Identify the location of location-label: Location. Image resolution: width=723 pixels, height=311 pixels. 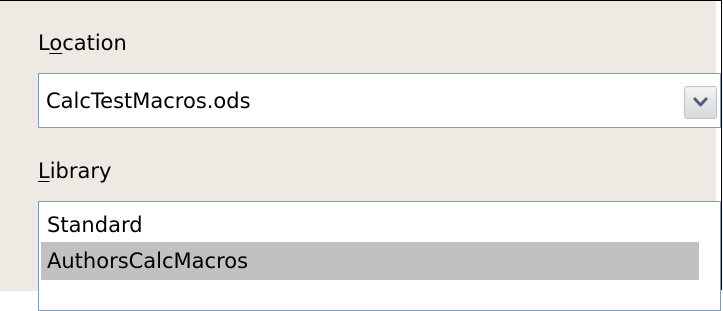
(82, 43).